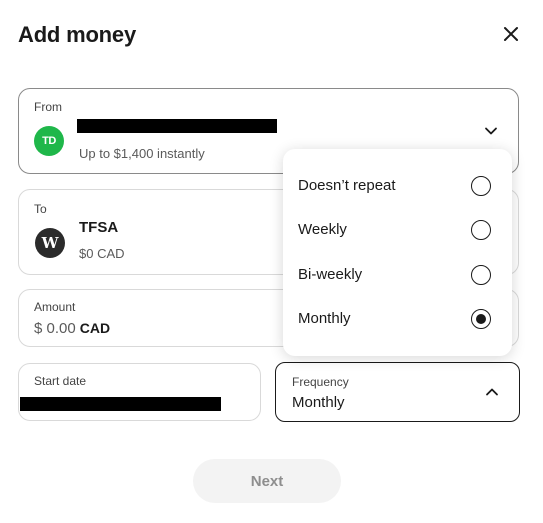  I want to click on close-button, so click(511, 34).